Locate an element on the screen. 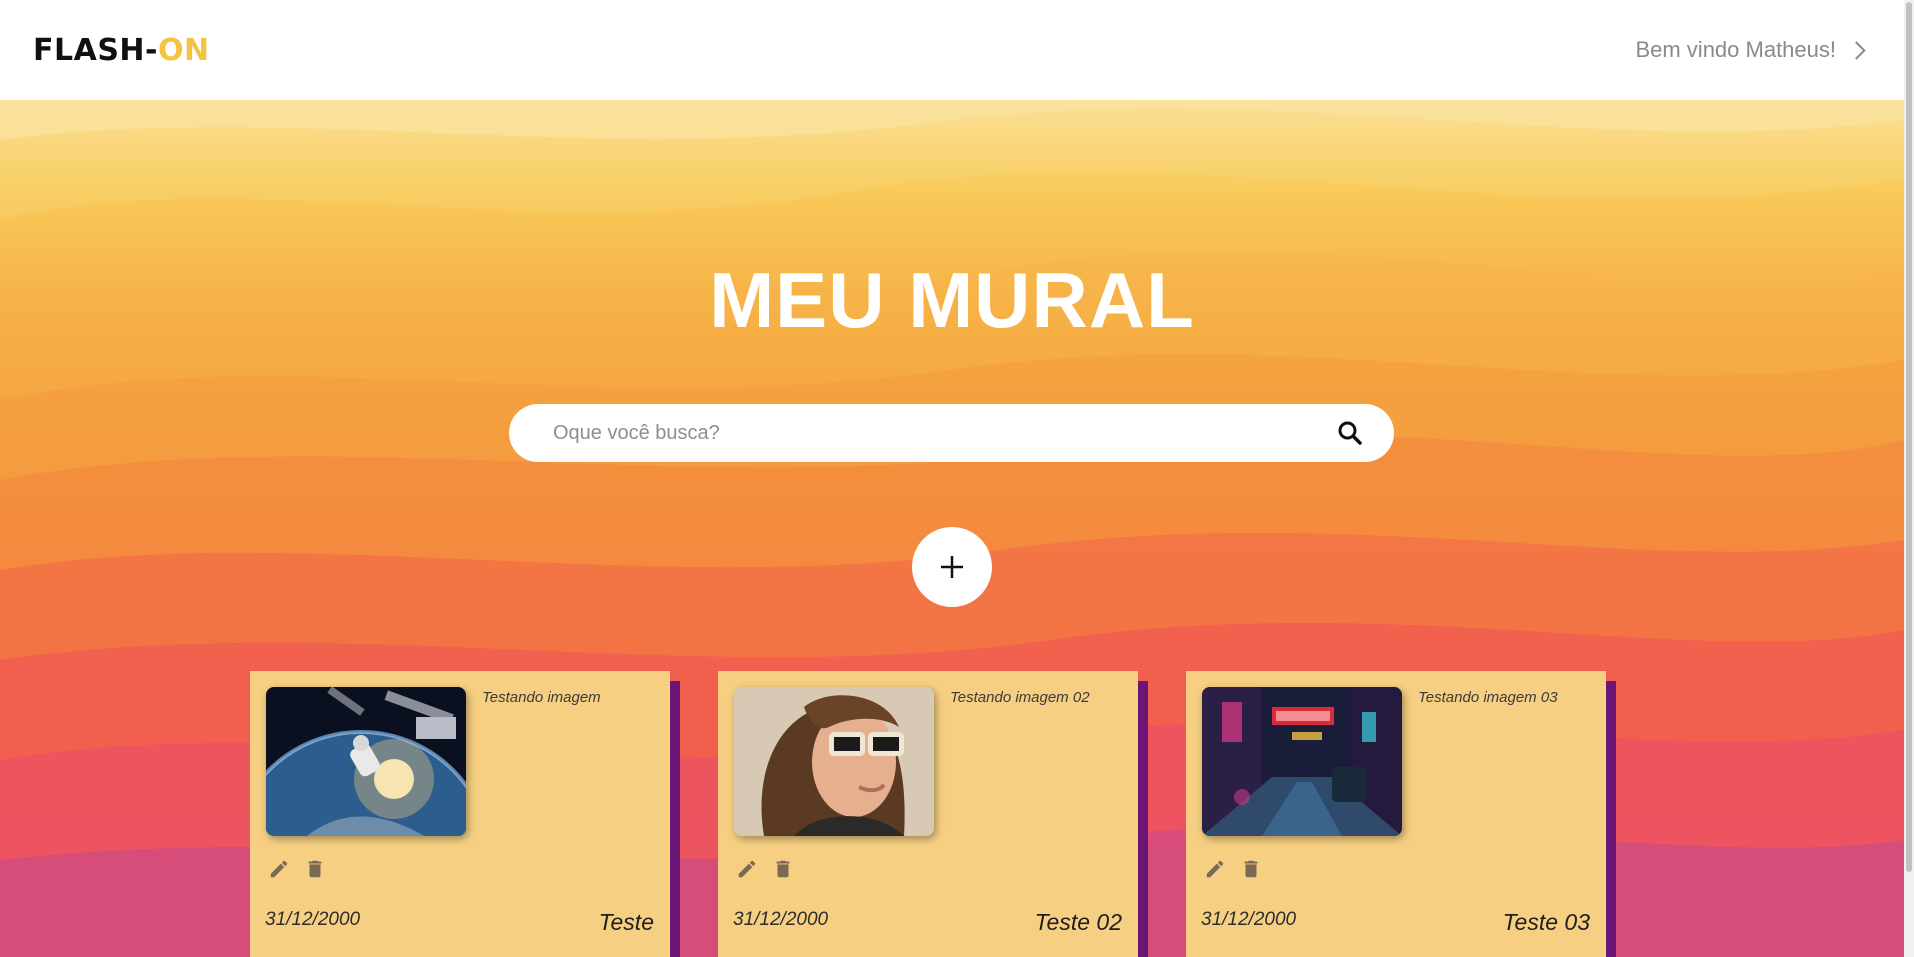 This screenshot has height=957, width=1914. logo-text-flash: FLASH- is located at coordinates (95, 50).